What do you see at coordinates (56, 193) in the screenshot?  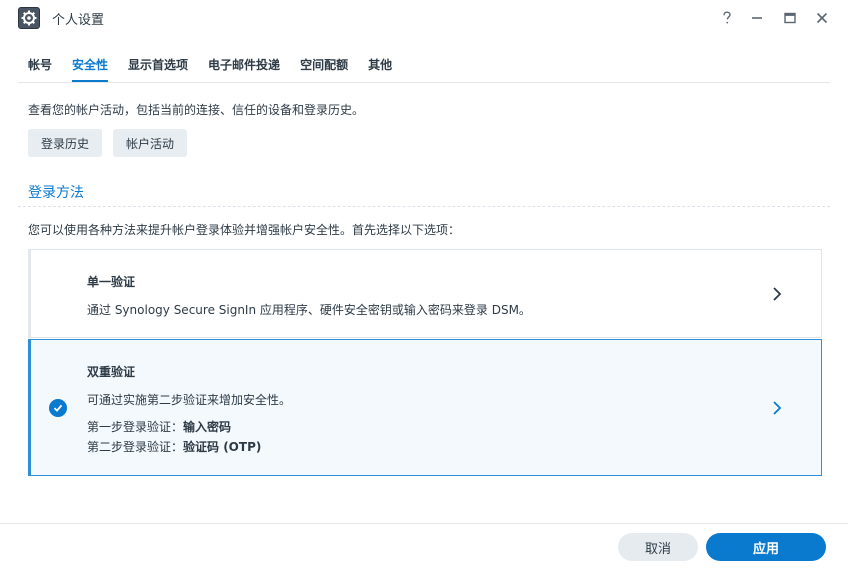 I see `login-method-title: 登录方法` at bounding box center [56, 193].